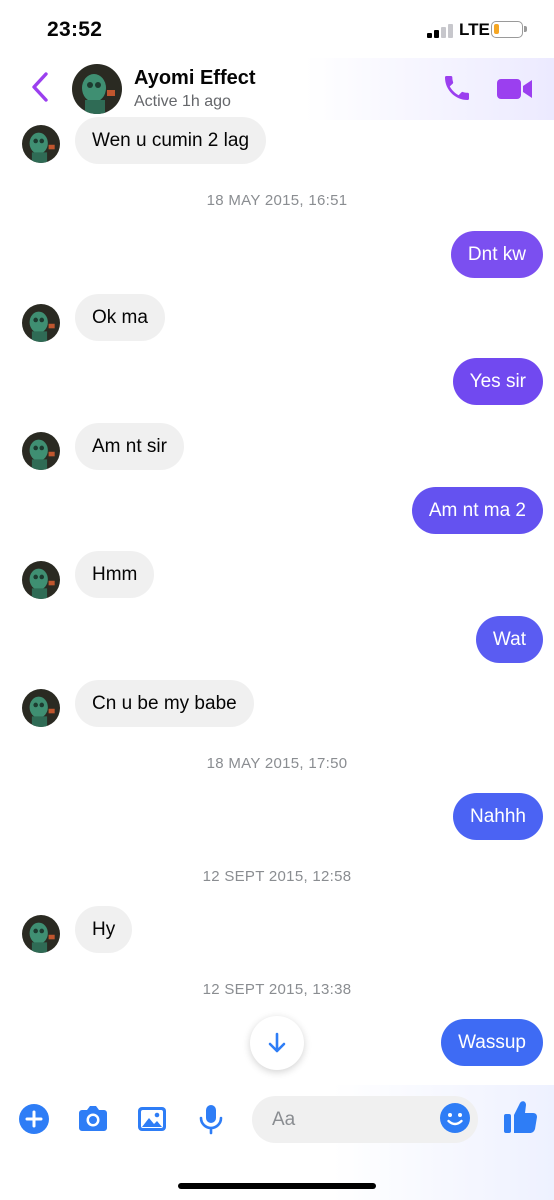 The width and height of the screenshot is (554, 1200). Describe the element at coordinates (115, 574) in the screenshot. I see `message-incoming: Hmm` at that location.